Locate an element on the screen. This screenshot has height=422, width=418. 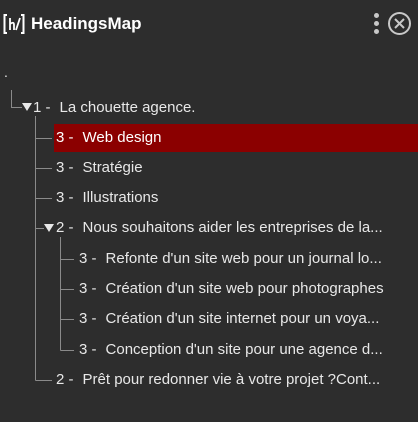
panel-header: HeadingsMap is located at coordinates (209, 25).